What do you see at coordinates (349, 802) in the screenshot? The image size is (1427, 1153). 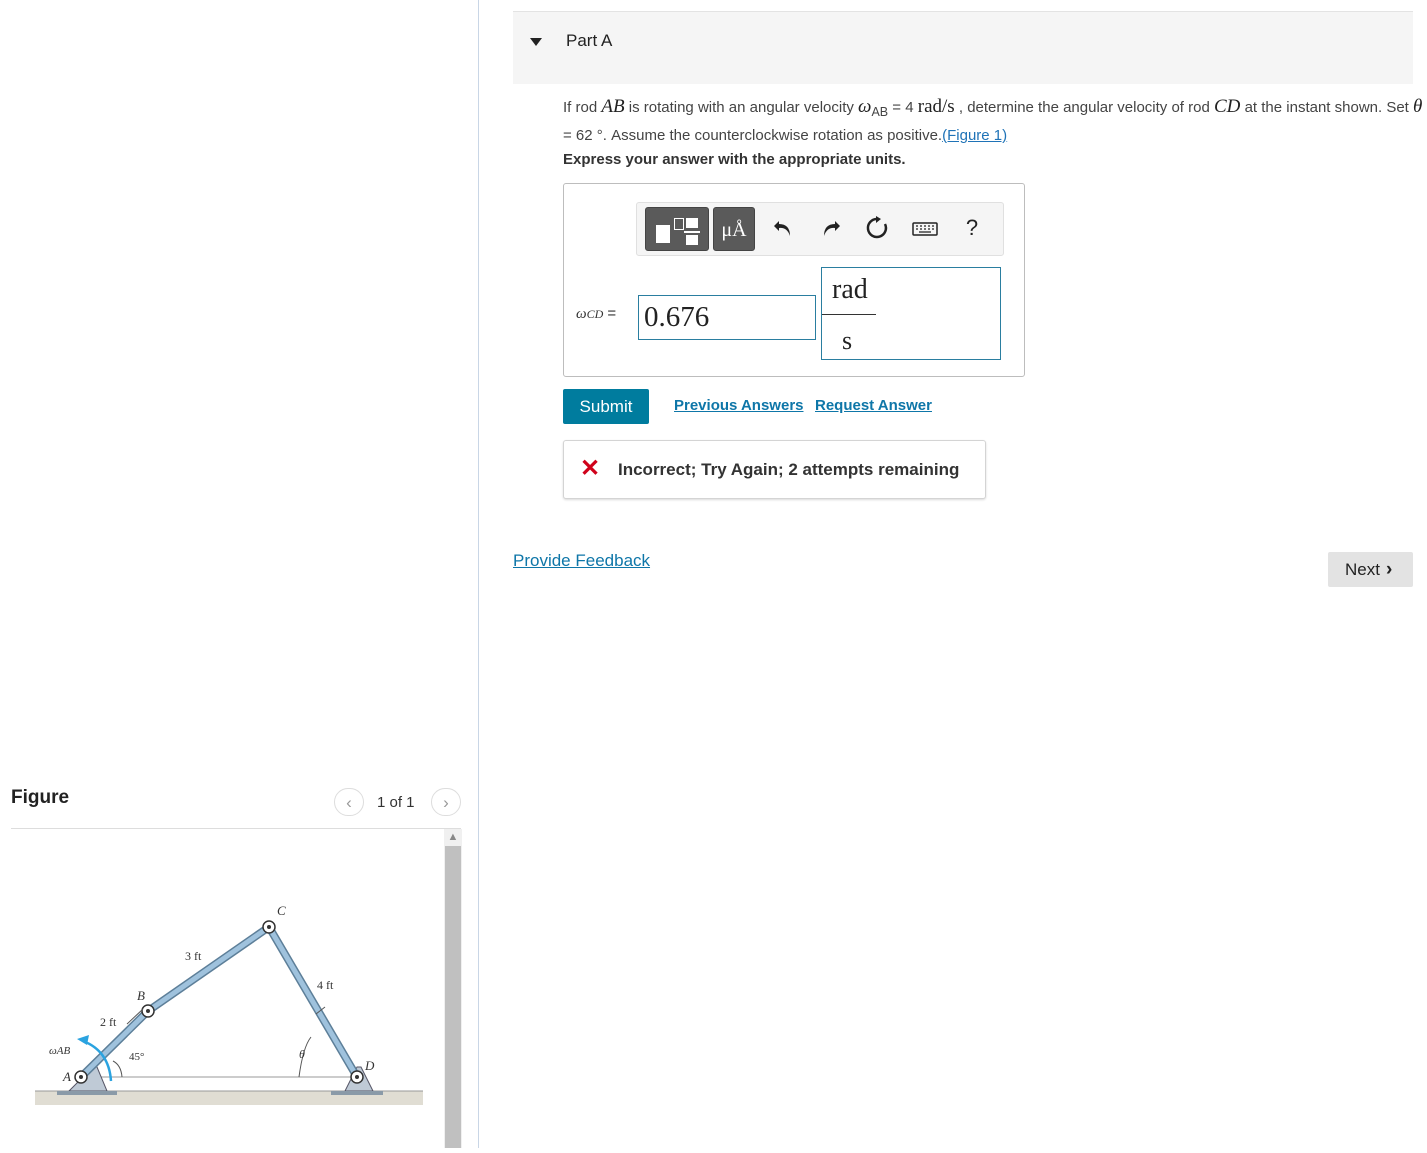 I see `previous-figure-button: ‹` at bounding box center [349, 802].